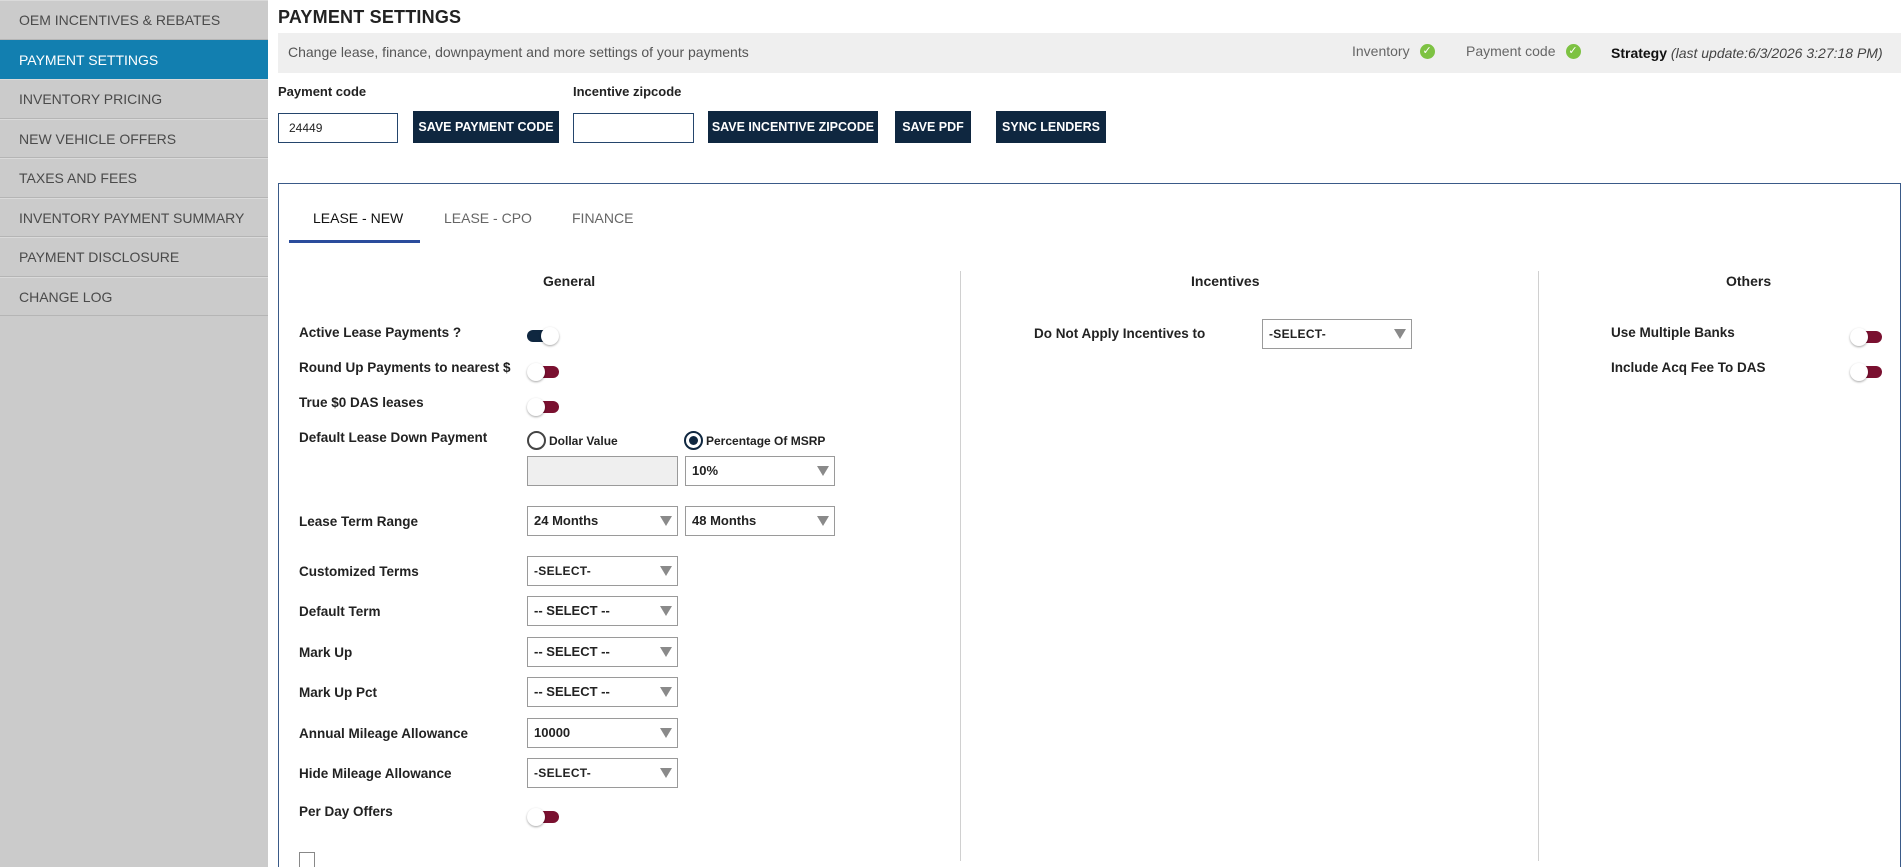  I want to click on save-pdf-button: SAVE PDF, so click(933, 127).